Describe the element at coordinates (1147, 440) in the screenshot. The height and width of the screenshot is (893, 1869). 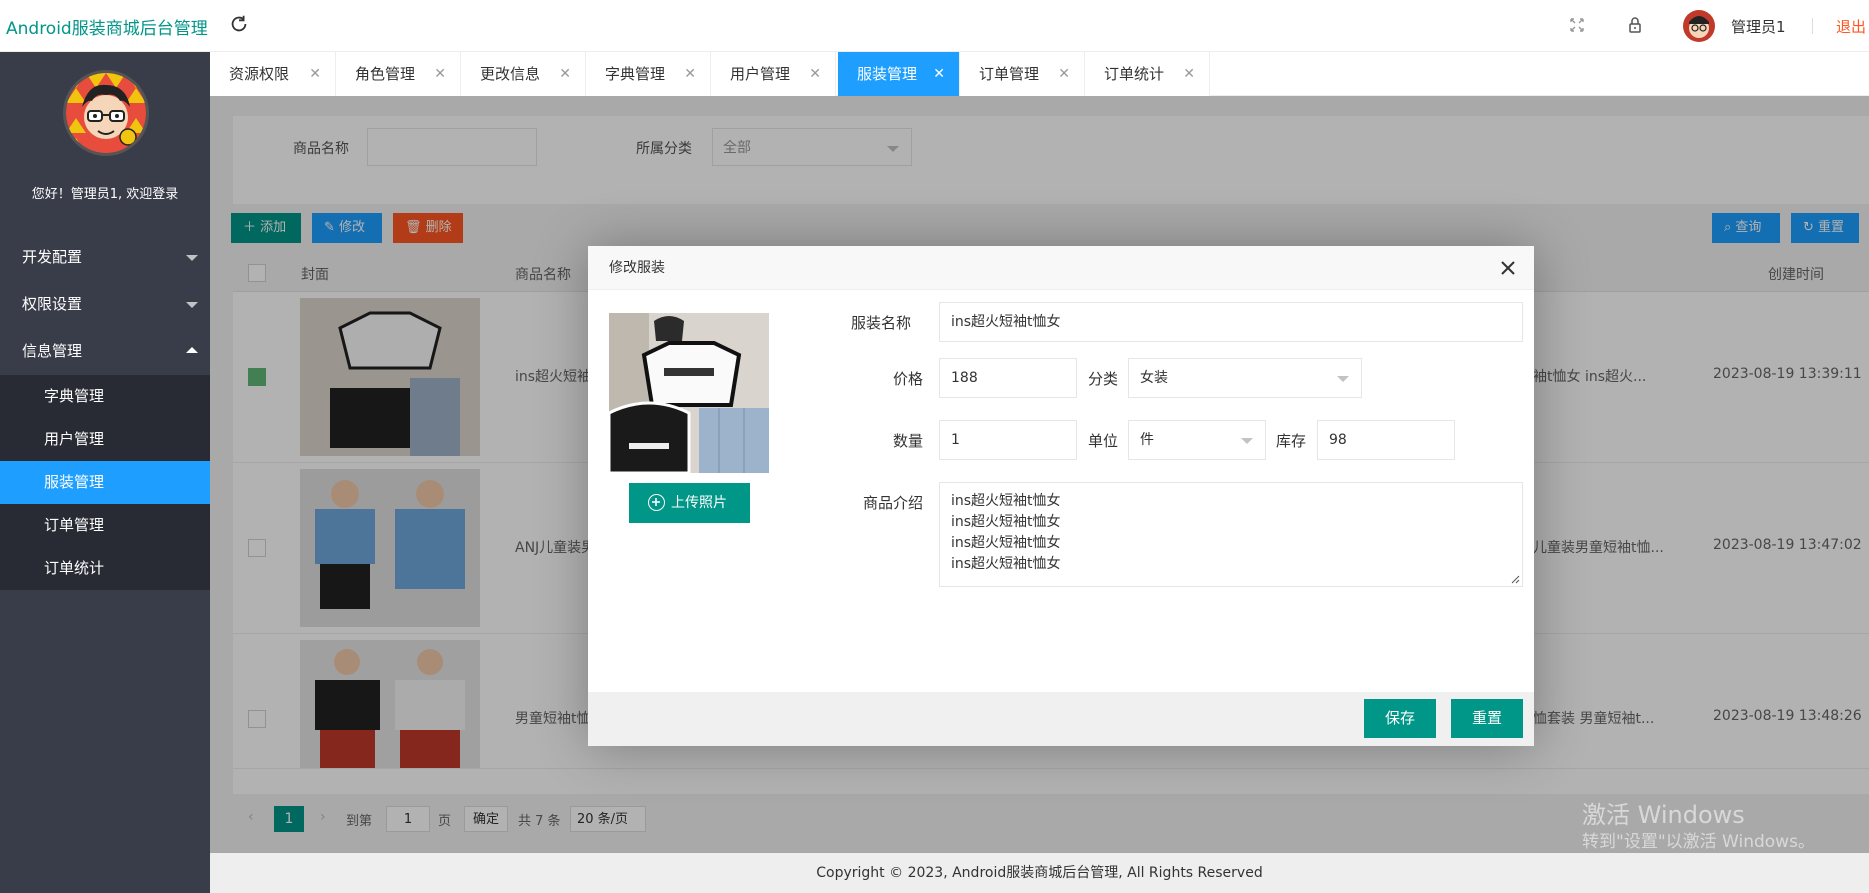
I see `select-value: 件` at that location.